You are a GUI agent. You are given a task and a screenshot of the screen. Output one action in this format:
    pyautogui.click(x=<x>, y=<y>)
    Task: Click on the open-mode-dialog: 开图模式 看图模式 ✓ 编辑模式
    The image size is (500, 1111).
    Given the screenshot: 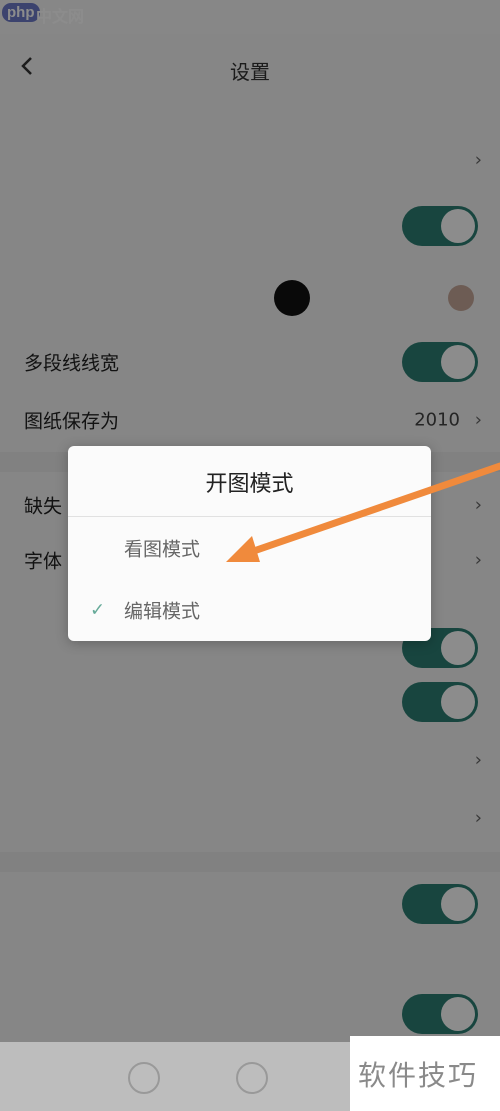 What is the action you would take?
    pyautogui.click(x=249, y=543)
    